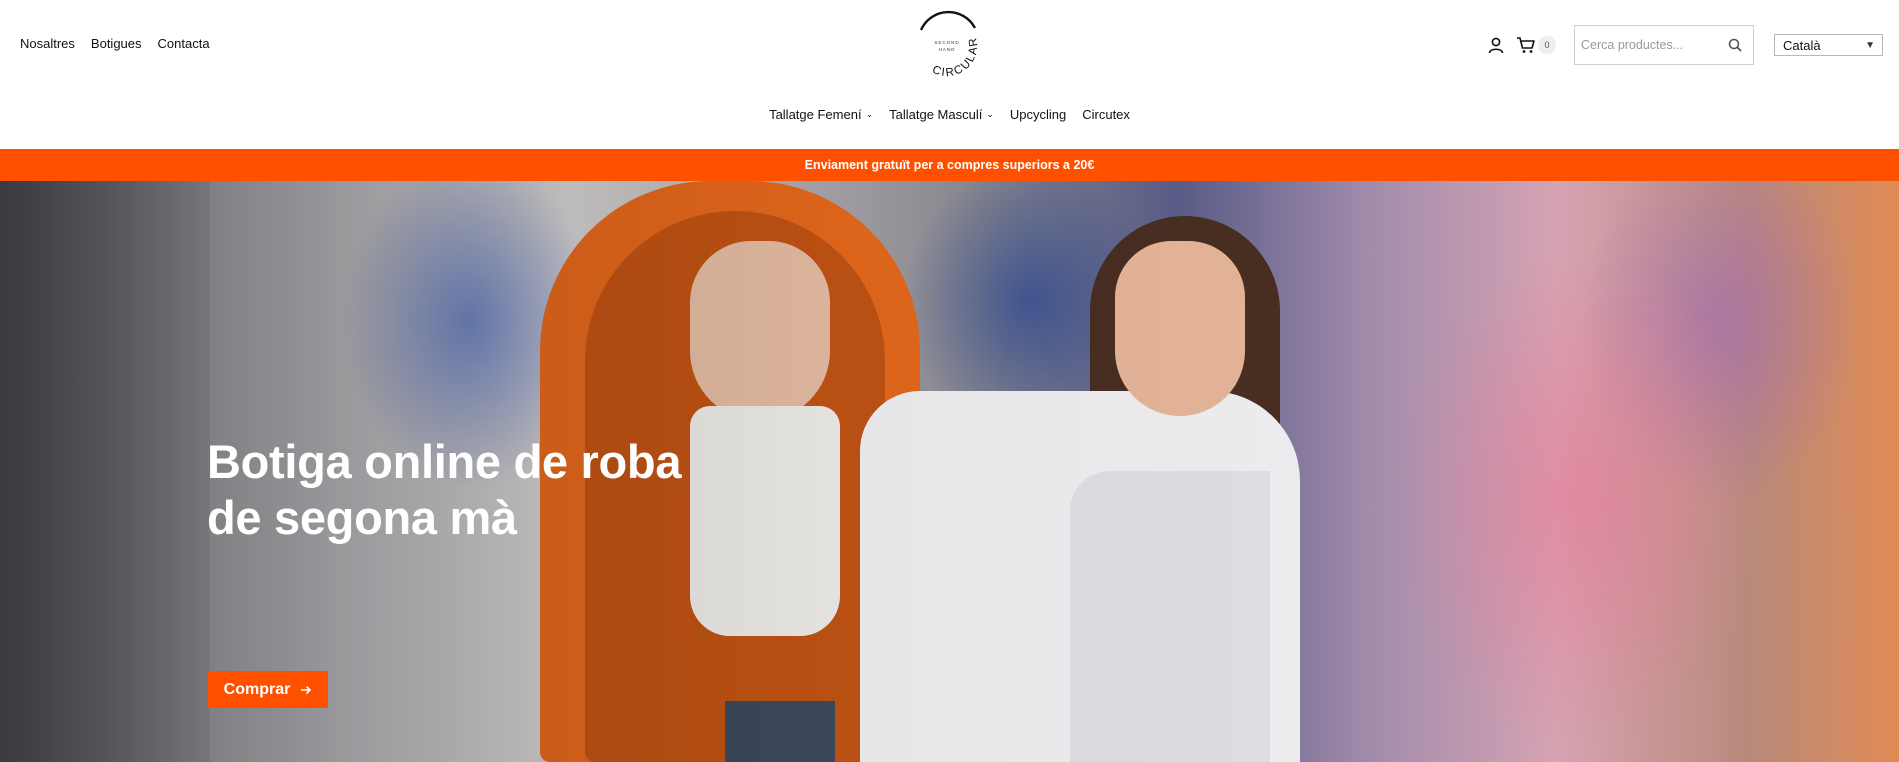 Image resolution: width=1899 pixels, height=762 pixels. I want to click on hero-title-line-1: Botiga online de roba, so click(444, 461).